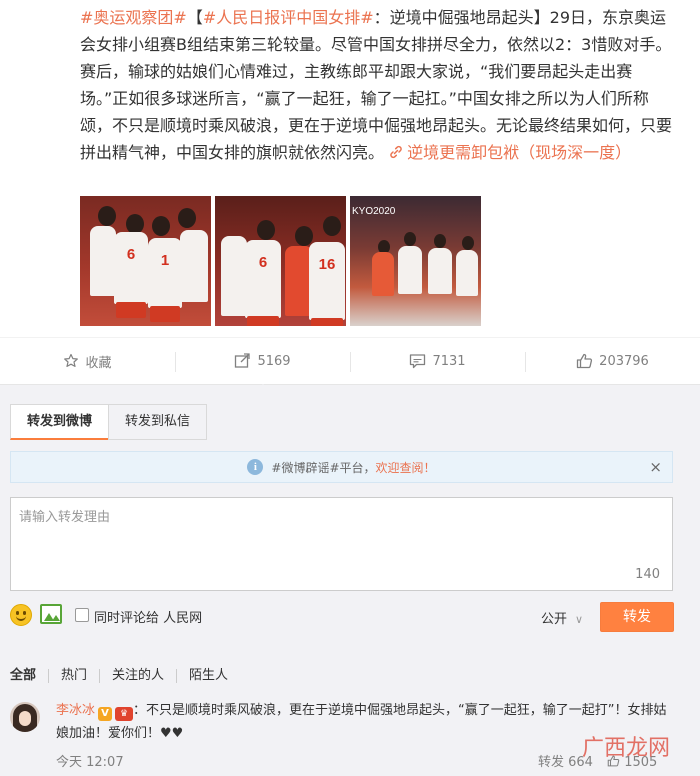  What do you see at coordinates (194, 17) in the screenshot?
I see `bracket-open: 【` at bounding box center [194, 17].